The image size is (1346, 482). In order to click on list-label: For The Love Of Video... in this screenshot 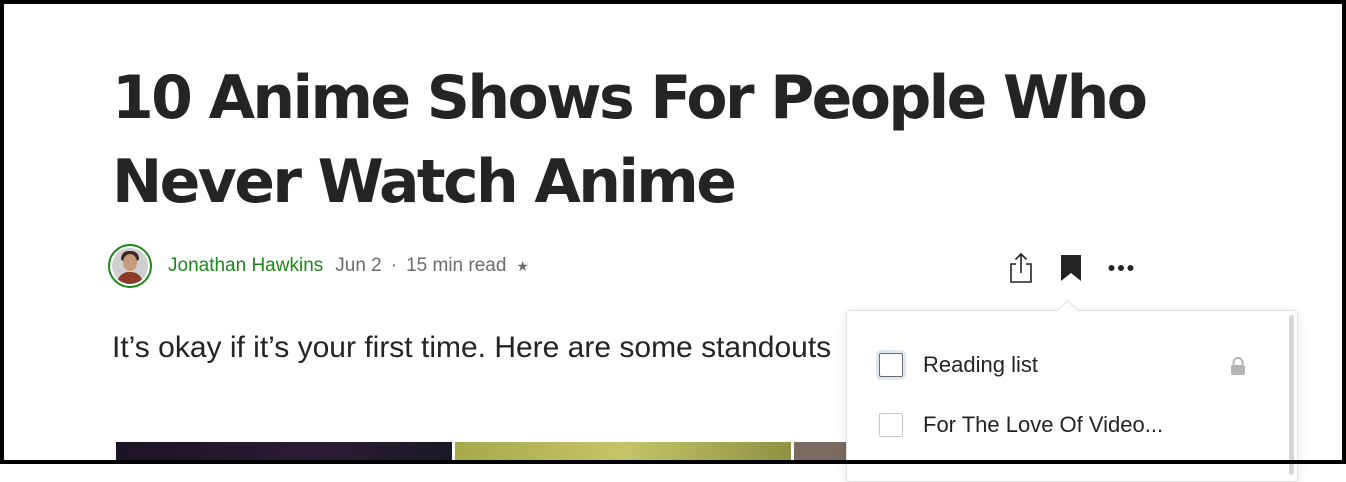, I will do `click(1043, 424)`.